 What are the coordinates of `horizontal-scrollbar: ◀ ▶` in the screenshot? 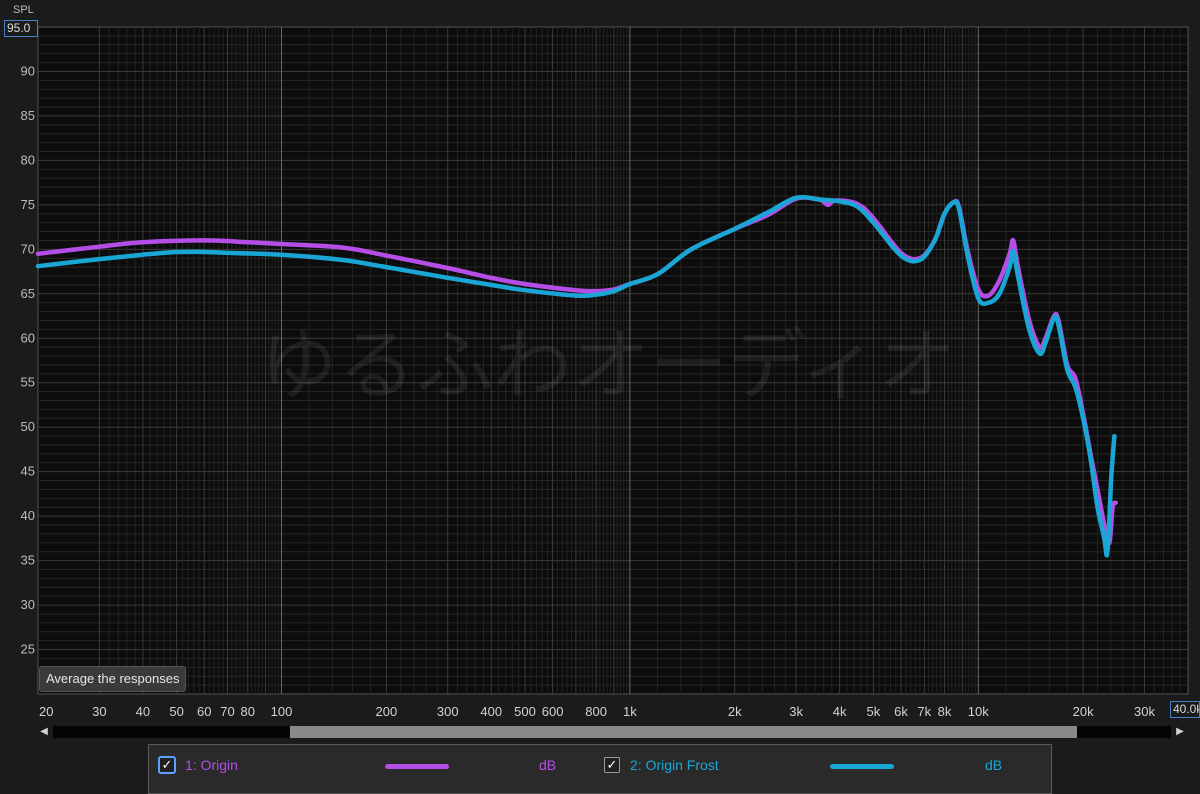 It's located at (612, 732).